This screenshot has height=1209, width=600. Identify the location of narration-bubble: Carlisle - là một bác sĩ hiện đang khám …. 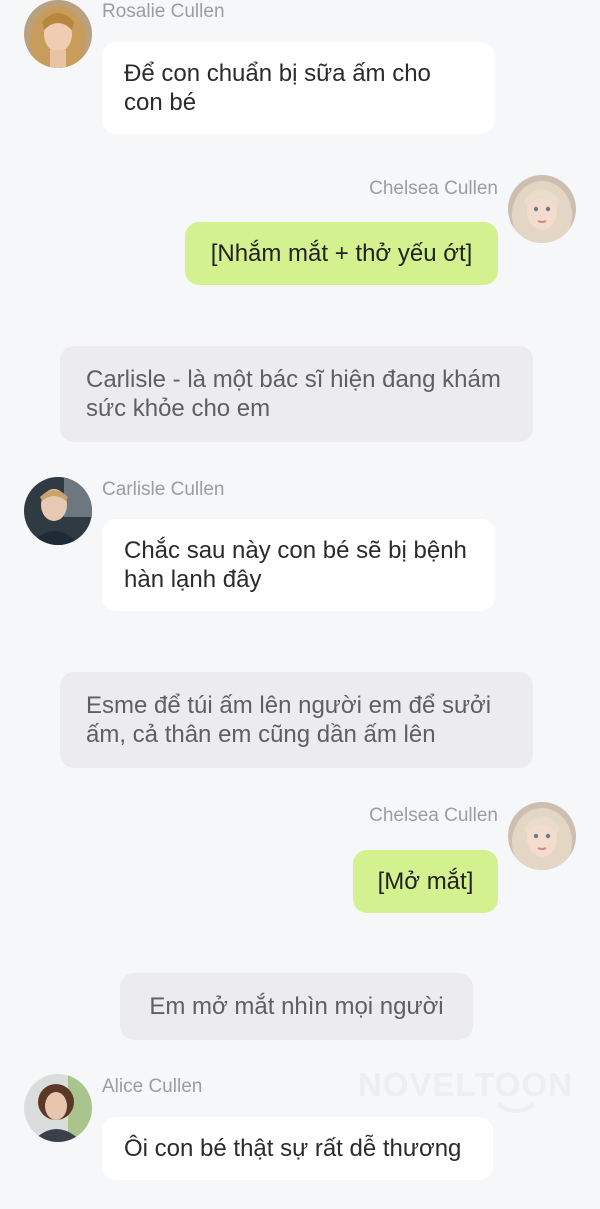
(296, 394).